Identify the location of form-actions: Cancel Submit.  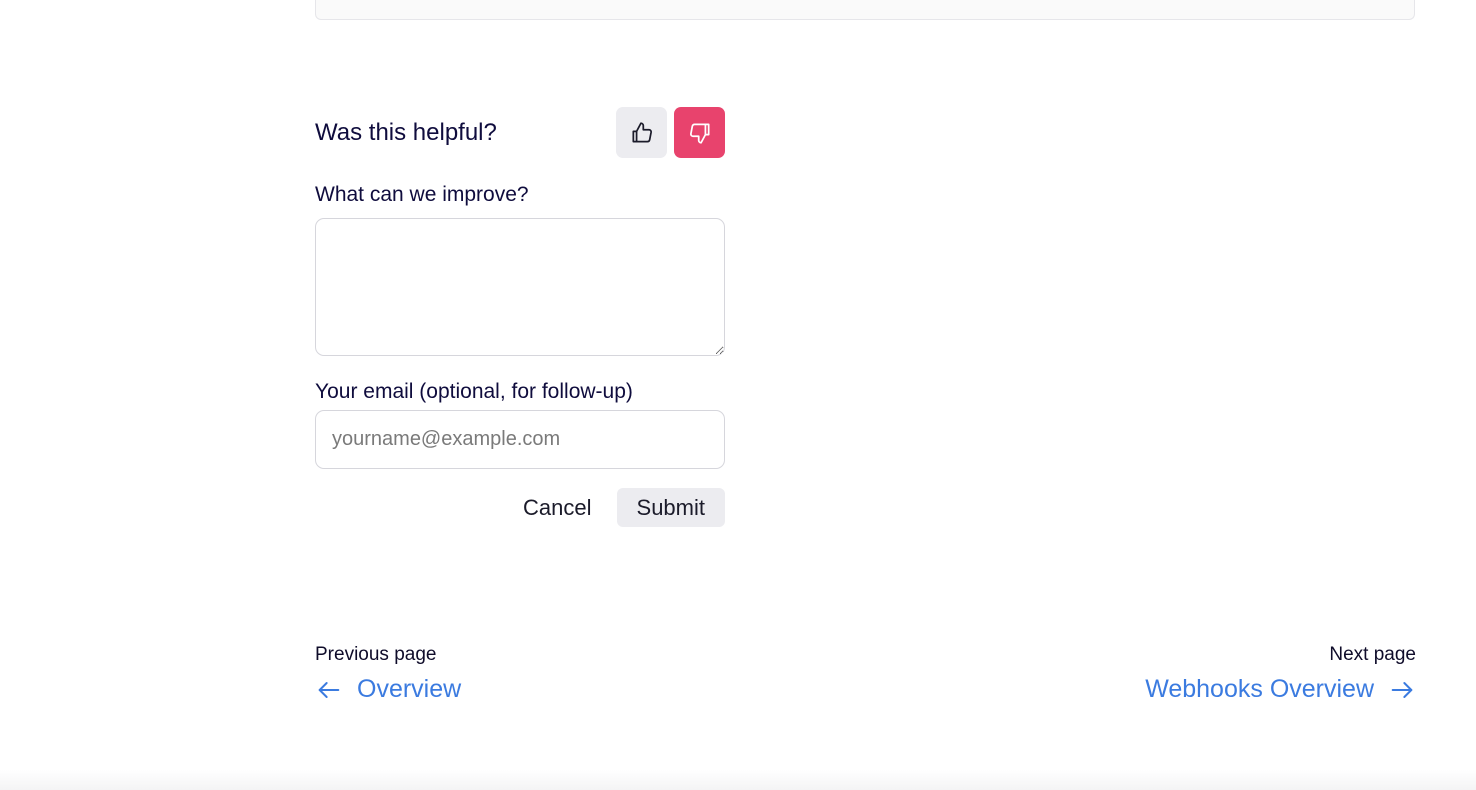
(520, 507).